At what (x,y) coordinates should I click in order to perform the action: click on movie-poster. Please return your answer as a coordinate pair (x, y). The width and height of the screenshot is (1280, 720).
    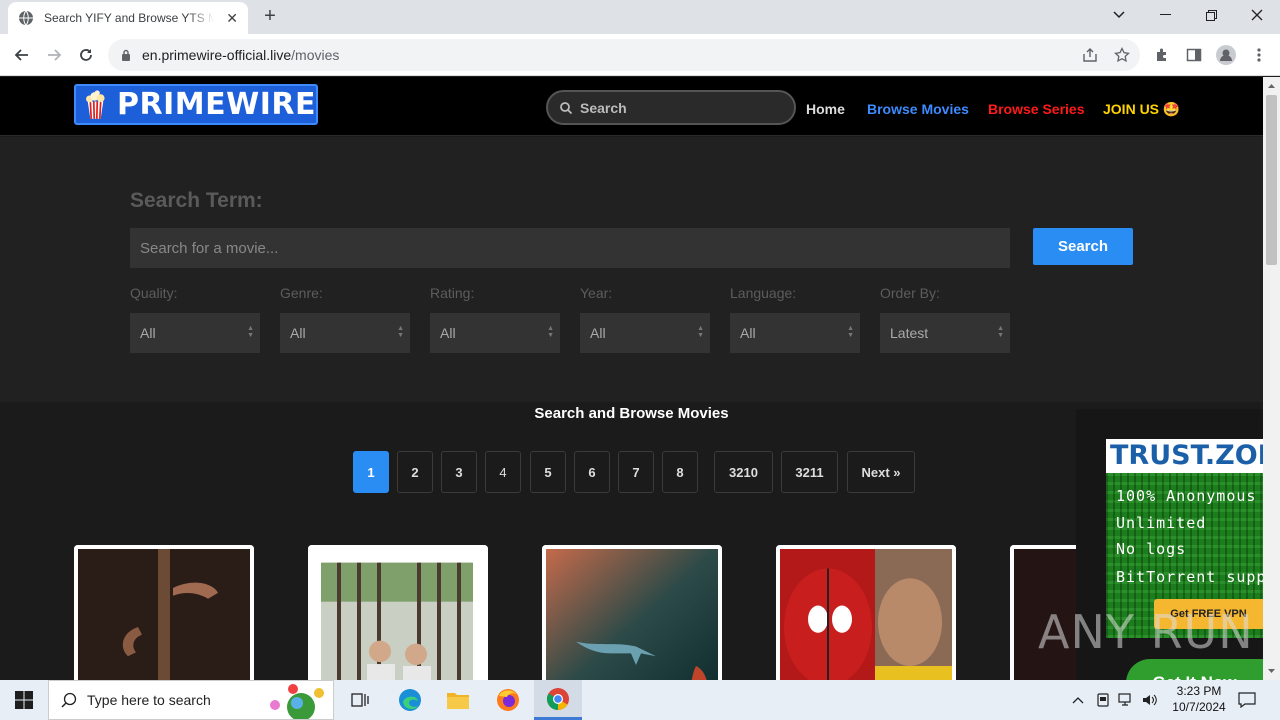
    Looking at the image, I should click on (866, 614).